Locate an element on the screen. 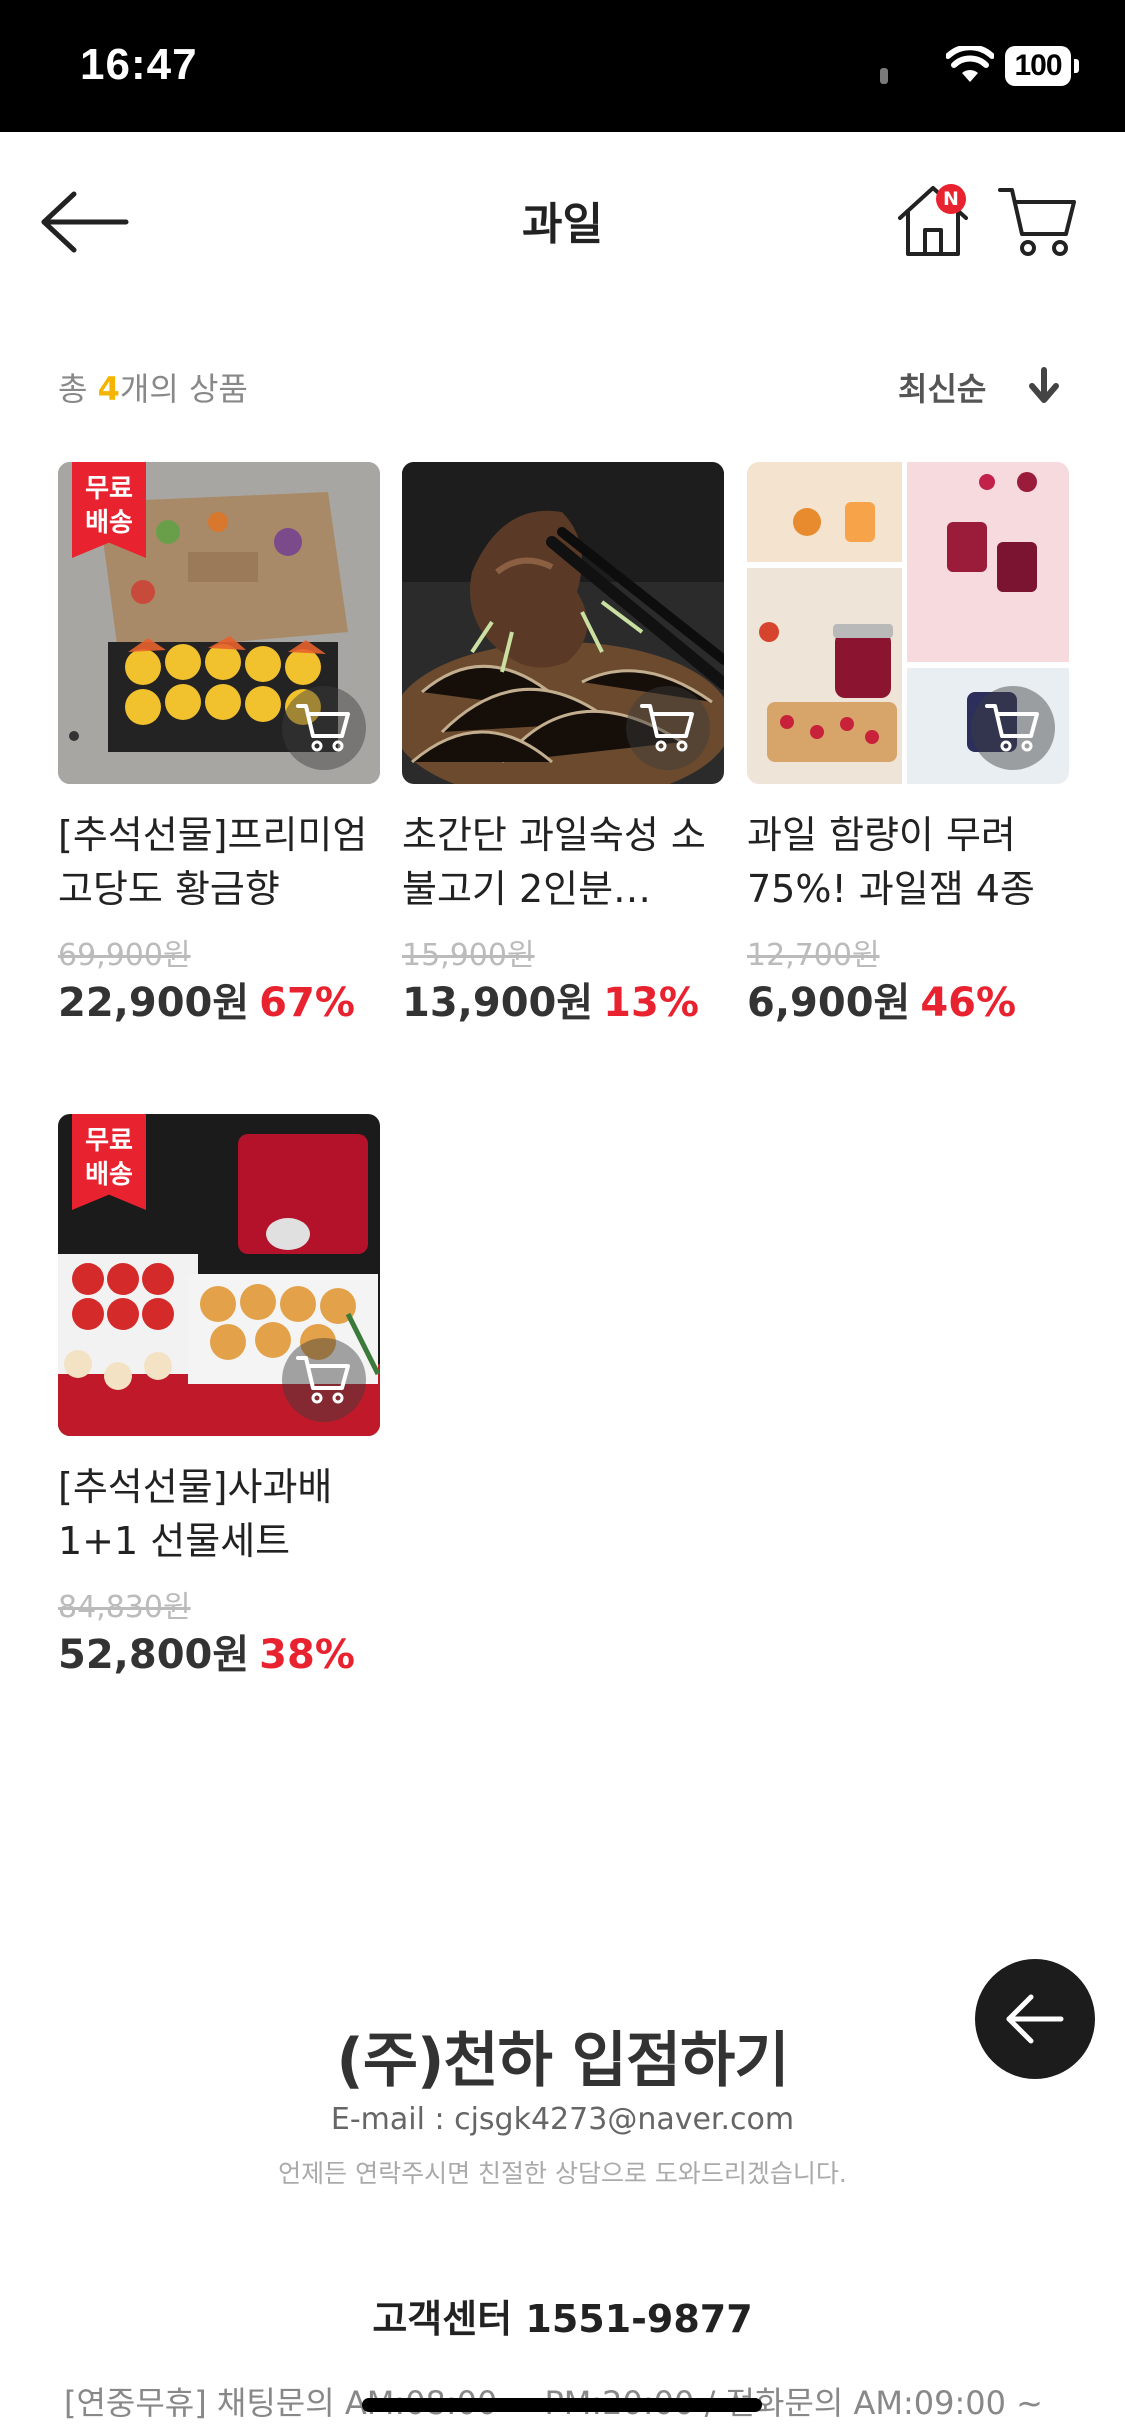 Image resolution: width=1125 pixels, height=2436 pixels. home-indicator is located at coordinates (562, 2405).